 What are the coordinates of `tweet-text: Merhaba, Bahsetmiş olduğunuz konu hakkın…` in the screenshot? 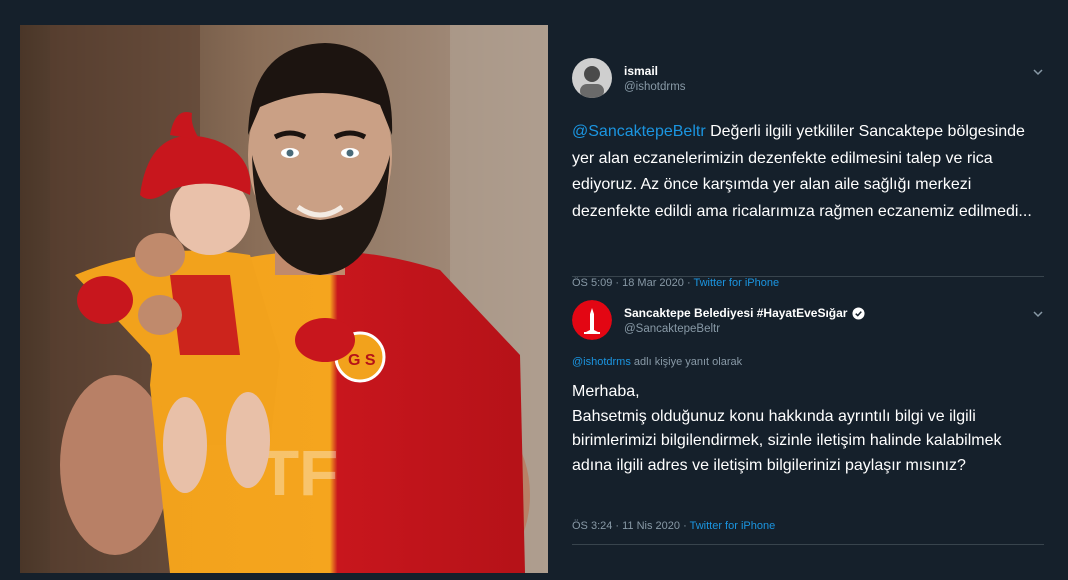 It's located at (808, 429).